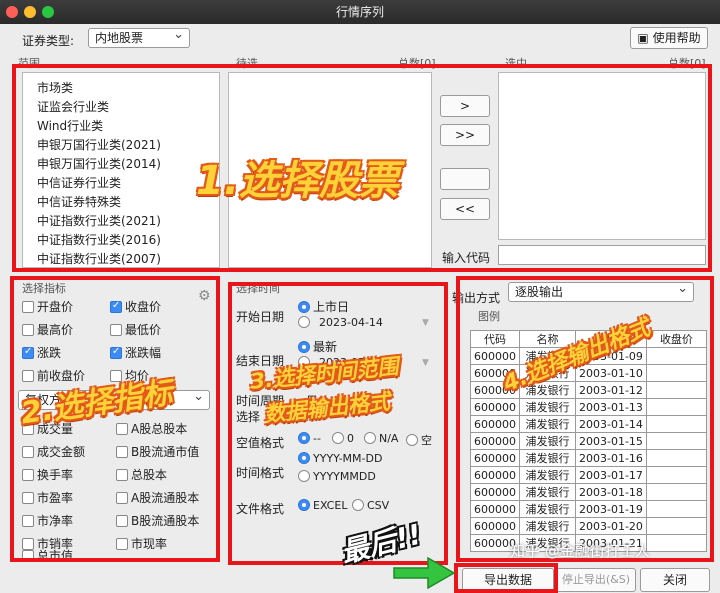  Describe the element at coordinates (122, 544) in the screenshot. I see `checkbox-icon` at that location.